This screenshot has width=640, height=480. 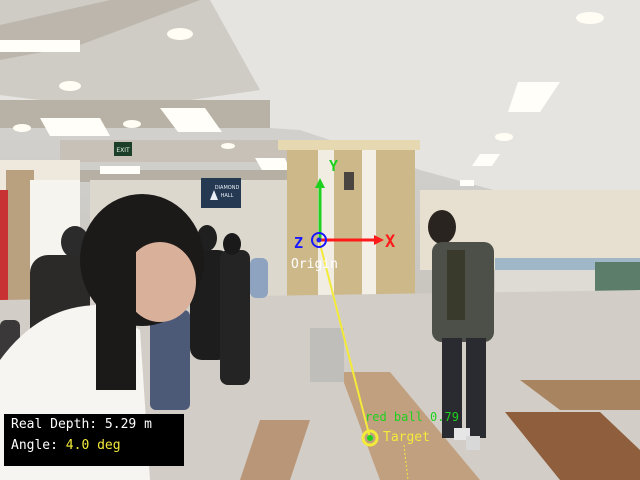 I want to click on z-axis-origin-dot, so click(x=319, y=240).